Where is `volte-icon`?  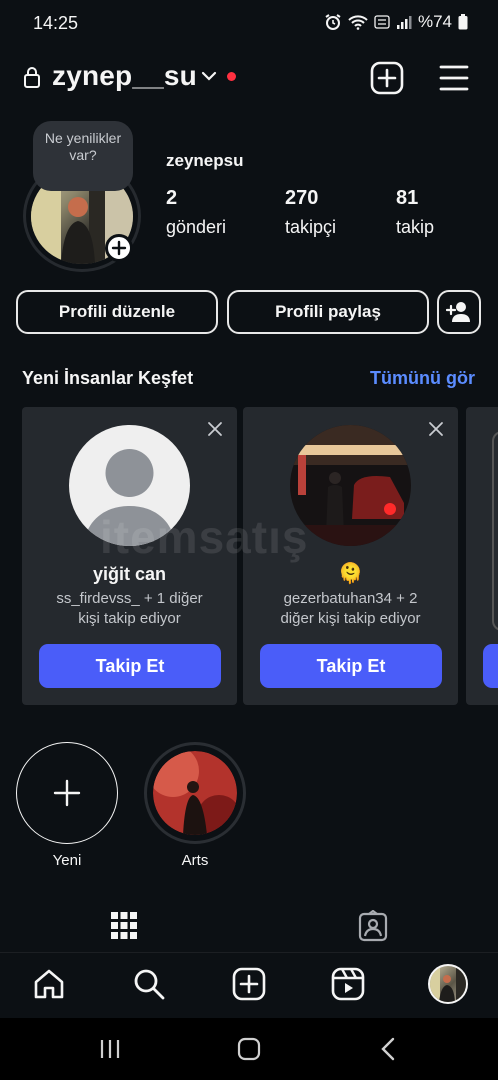 volte-icon is located at coordinates (382, 22).